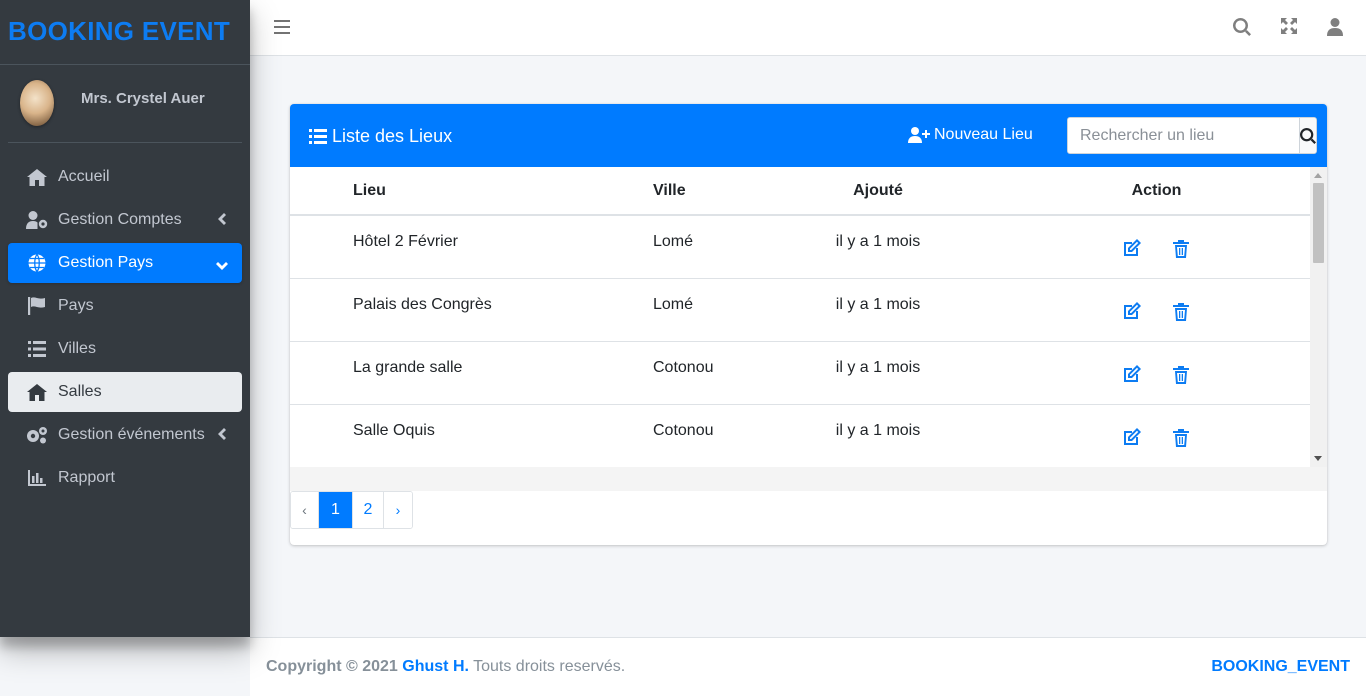 The height and width of the screenshot is (696, 1366). I want to click on footer-author-link: Ghust H., so click(435, 666).